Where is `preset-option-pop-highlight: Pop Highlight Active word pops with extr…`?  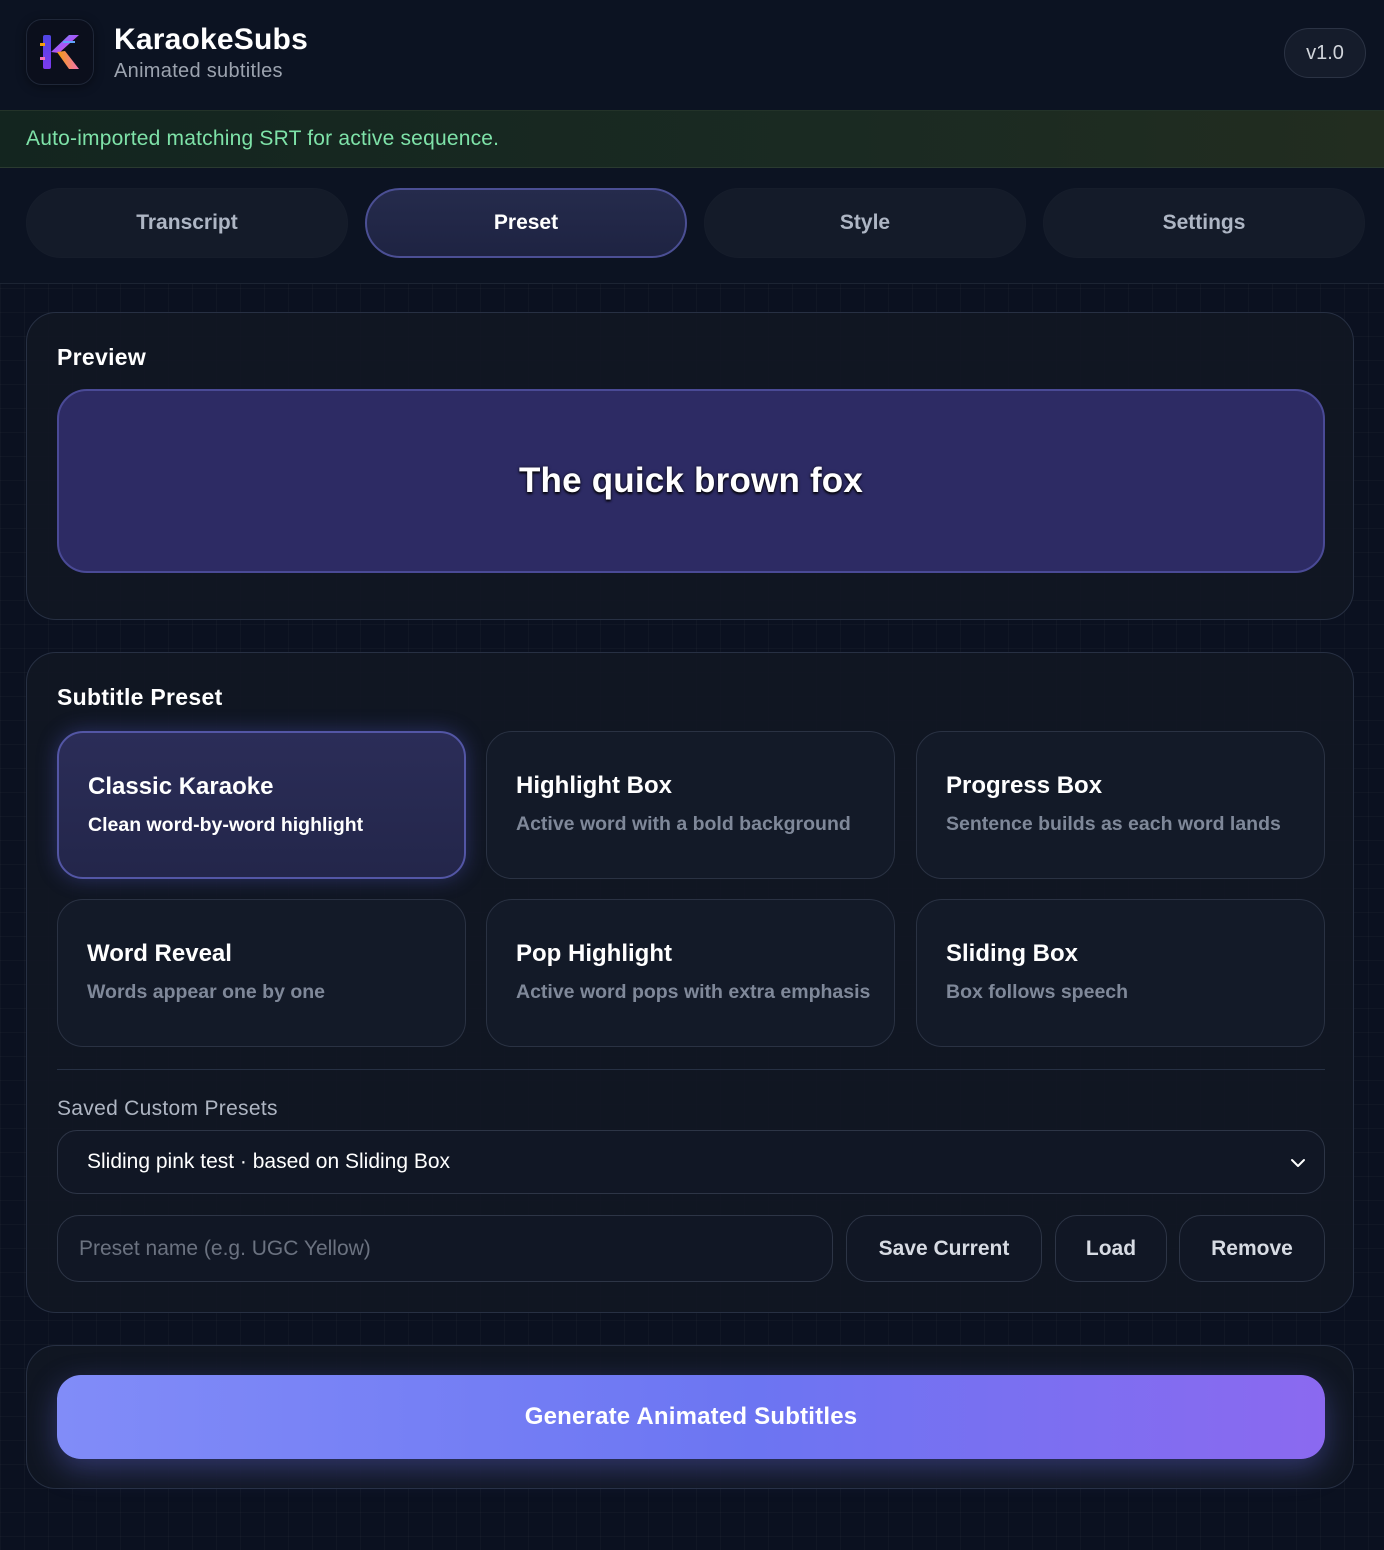 preset-option-pop-highlight: Pop Highlight Active word pops with extr… is located at coordinates (690, 973).